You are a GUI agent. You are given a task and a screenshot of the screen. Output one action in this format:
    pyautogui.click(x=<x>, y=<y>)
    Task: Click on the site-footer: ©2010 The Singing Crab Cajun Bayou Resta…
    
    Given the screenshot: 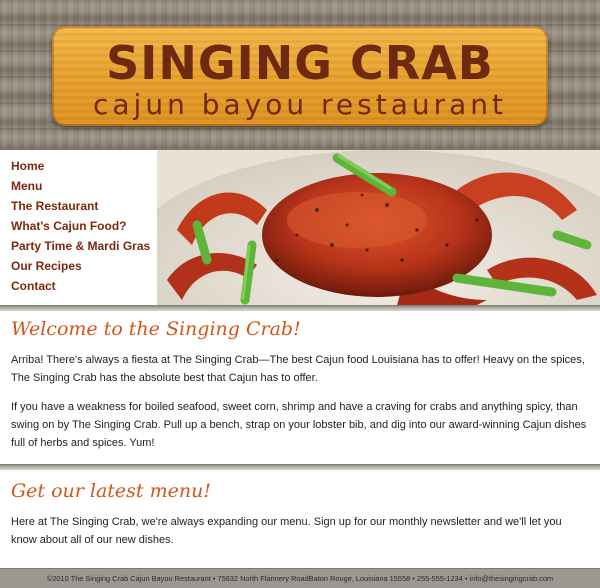 What is the action you would take?
    pyautogui.click(x=300, y=578)
    